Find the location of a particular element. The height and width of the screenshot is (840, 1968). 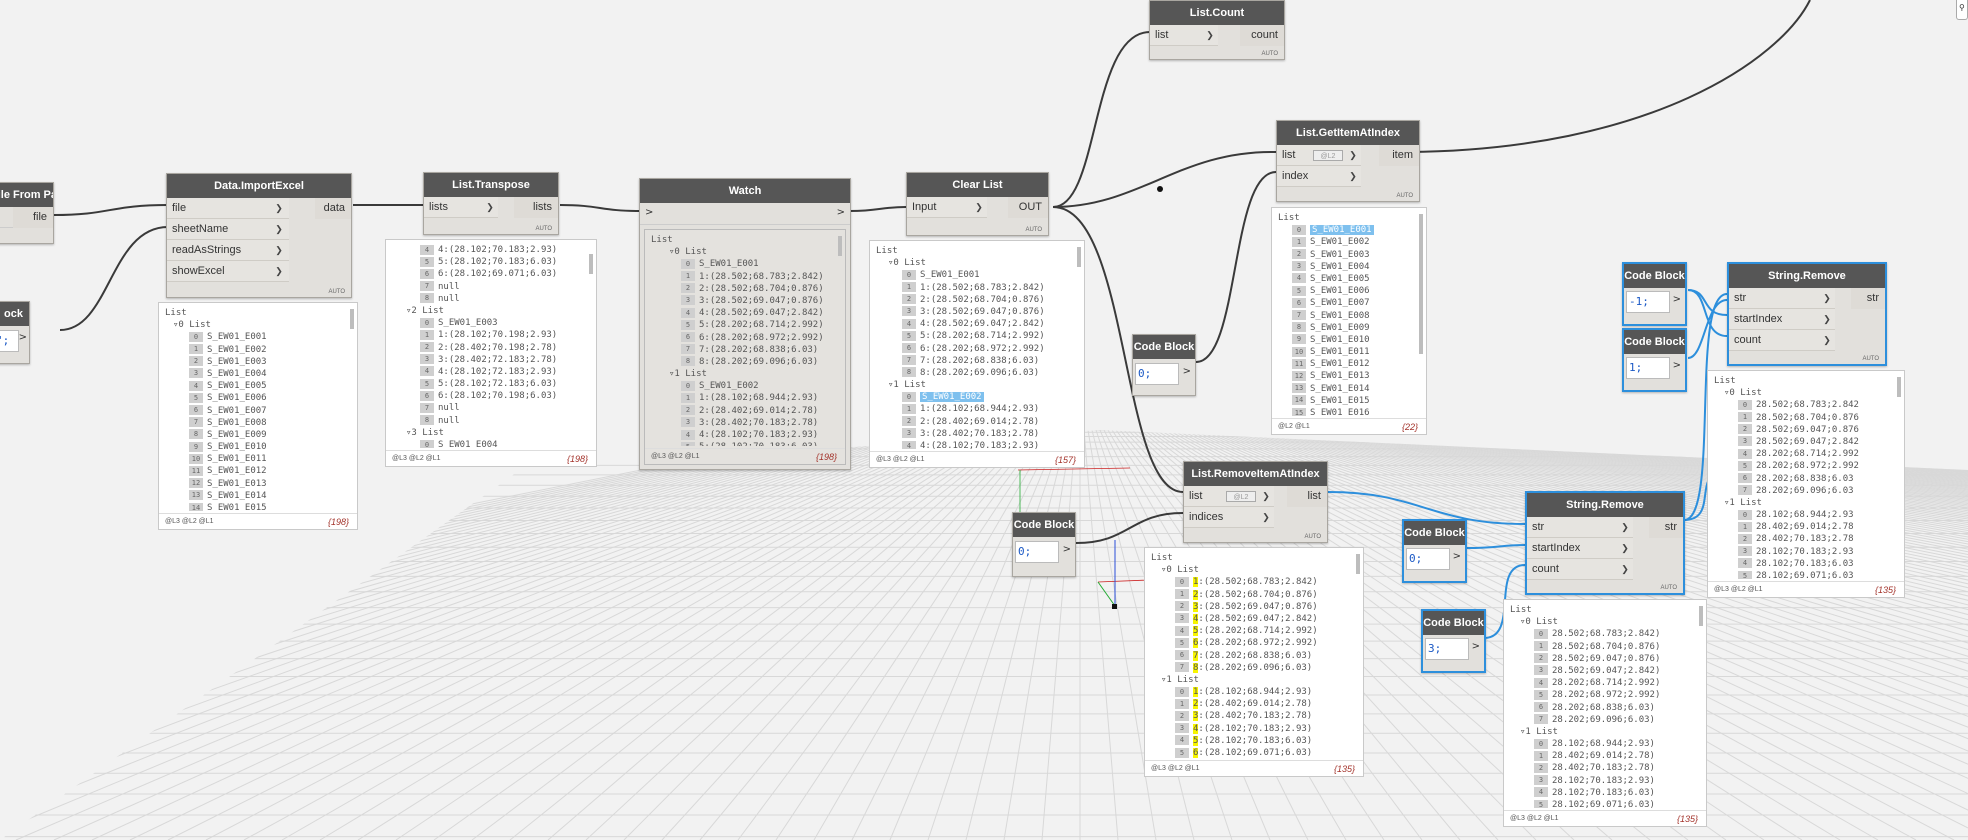

node-code-block-startindex: Code Block 0; > is located at coordinates (1434, 551).